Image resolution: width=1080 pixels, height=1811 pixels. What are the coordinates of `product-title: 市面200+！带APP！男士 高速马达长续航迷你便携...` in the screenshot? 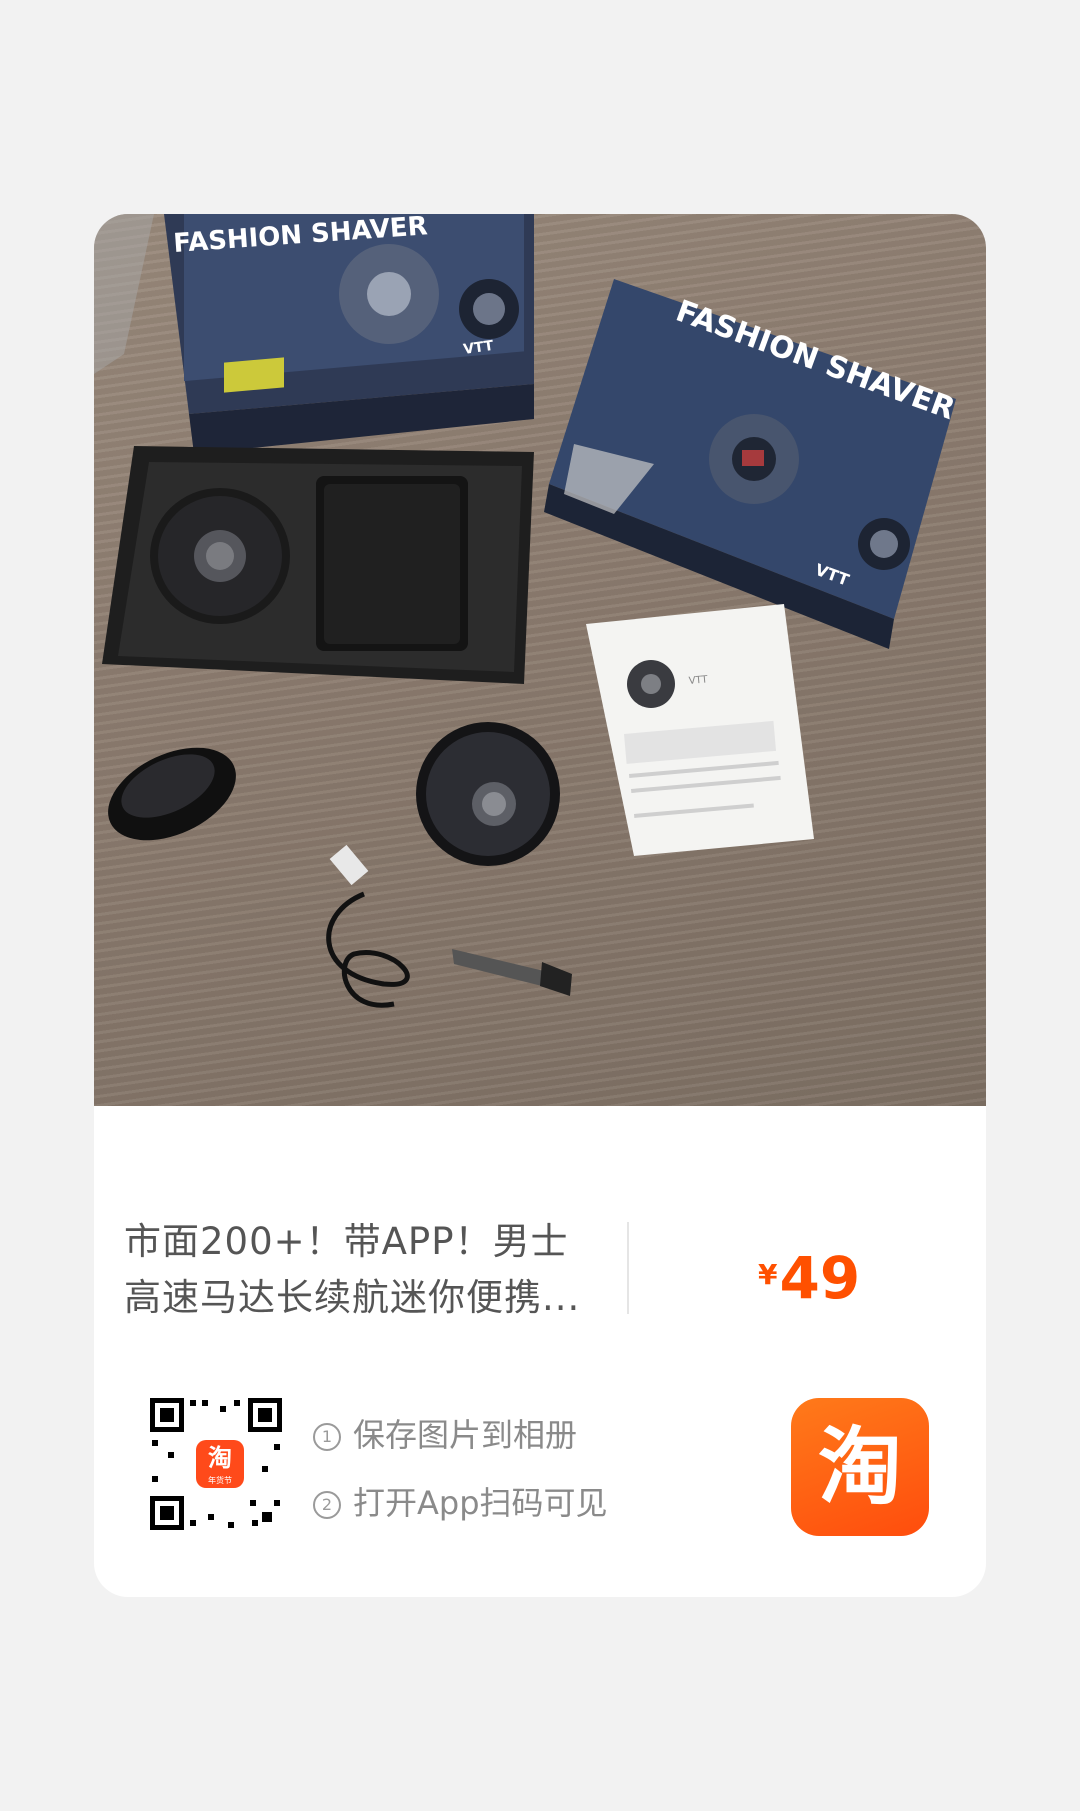 It's located at (364, 1270).